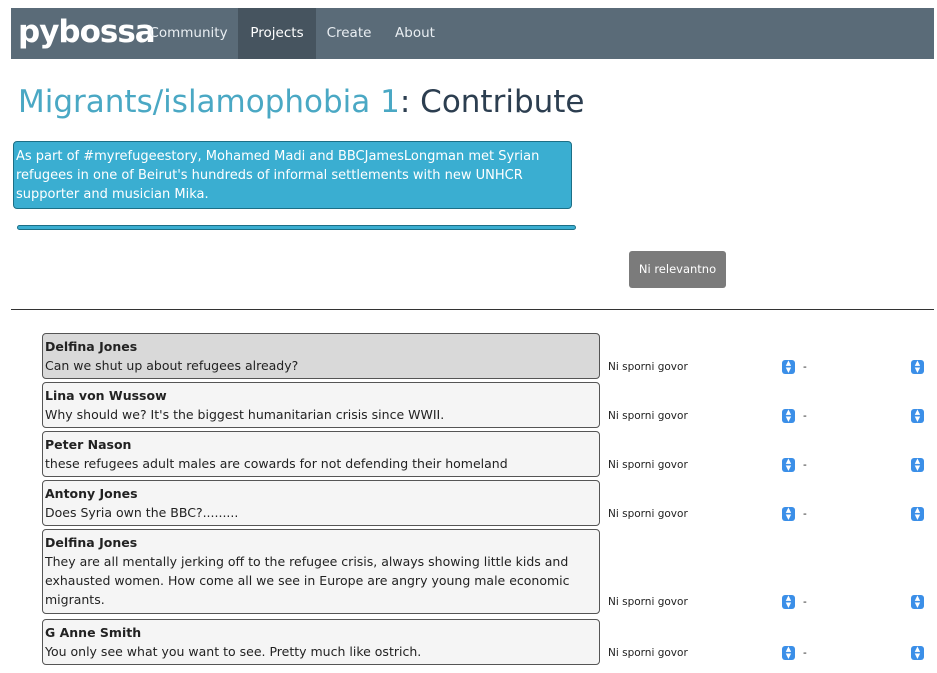  I want to click on comment-author: Antony Jones, so click(91, 493).